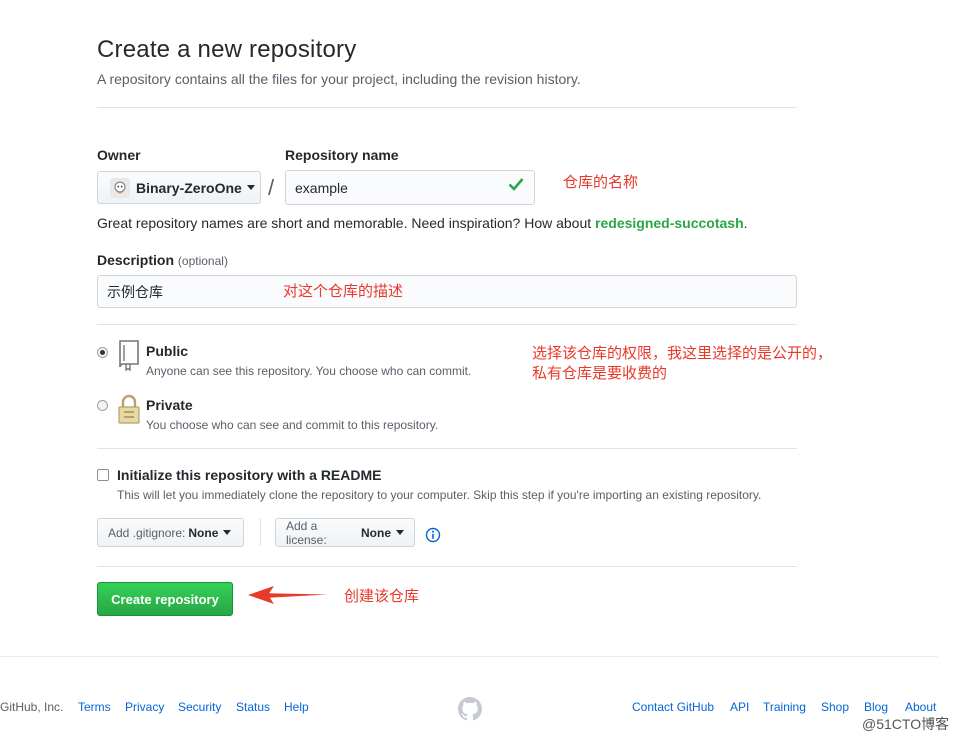 The image size is (971, 741). Describe the element at coordinates (94, 707) in the screenshot. I see `footer-link-terms: Terms` at that location.